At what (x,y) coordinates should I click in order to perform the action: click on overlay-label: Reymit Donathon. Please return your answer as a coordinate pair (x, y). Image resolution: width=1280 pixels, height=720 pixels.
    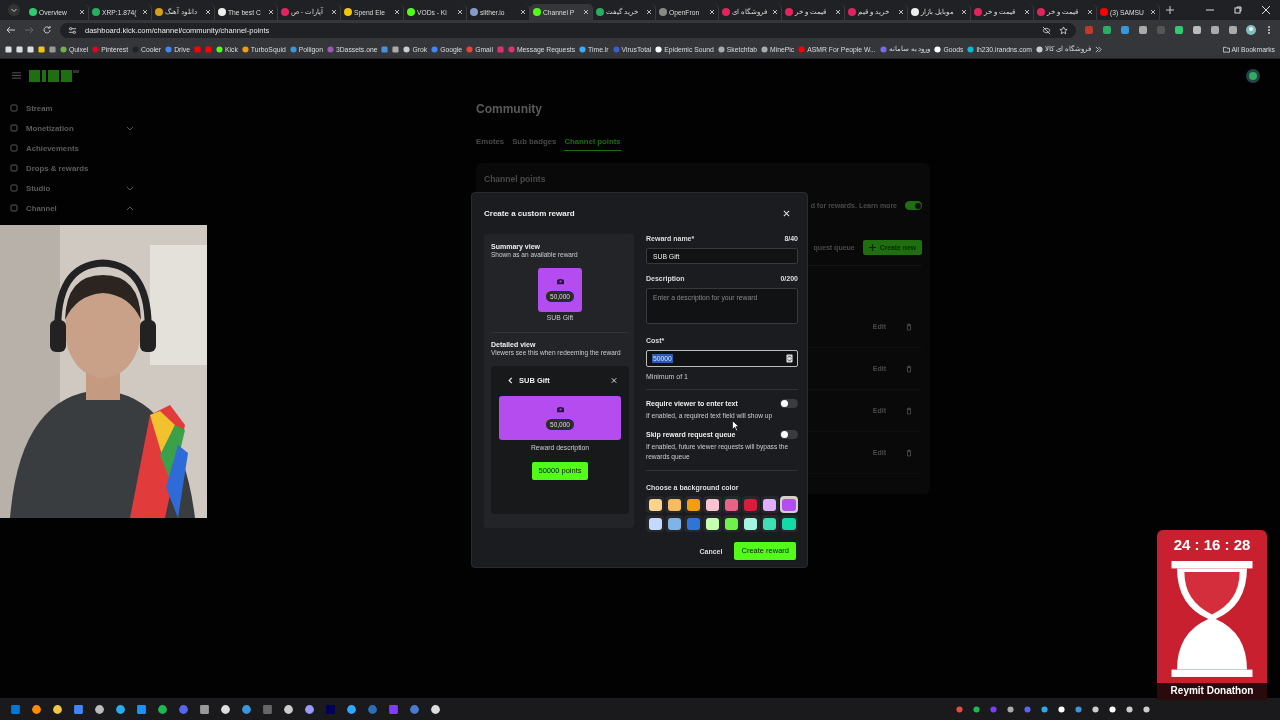
    Looking at the image, I should click on (1212, 691).